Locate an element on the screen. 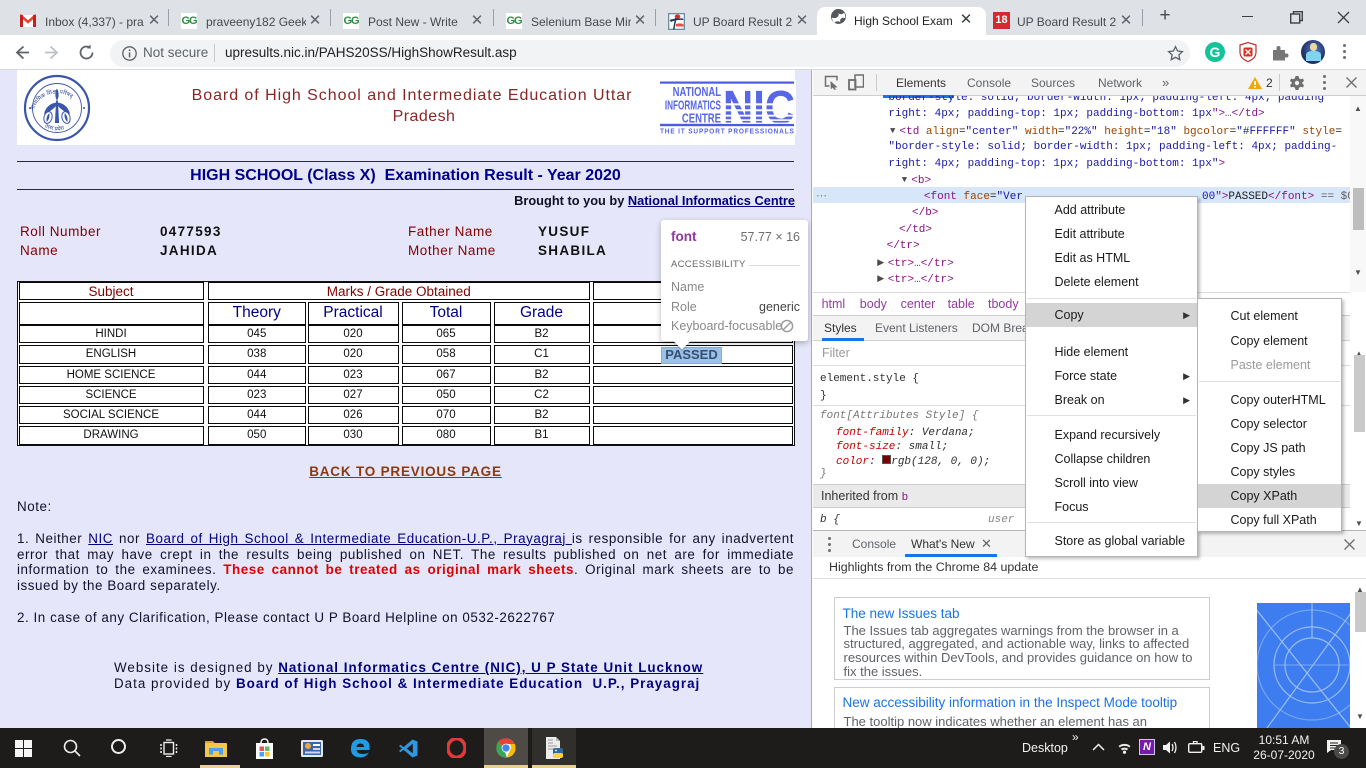 The image size is (1366, 768). svg-text: NATIONAL is located at coordinates (697, 93).